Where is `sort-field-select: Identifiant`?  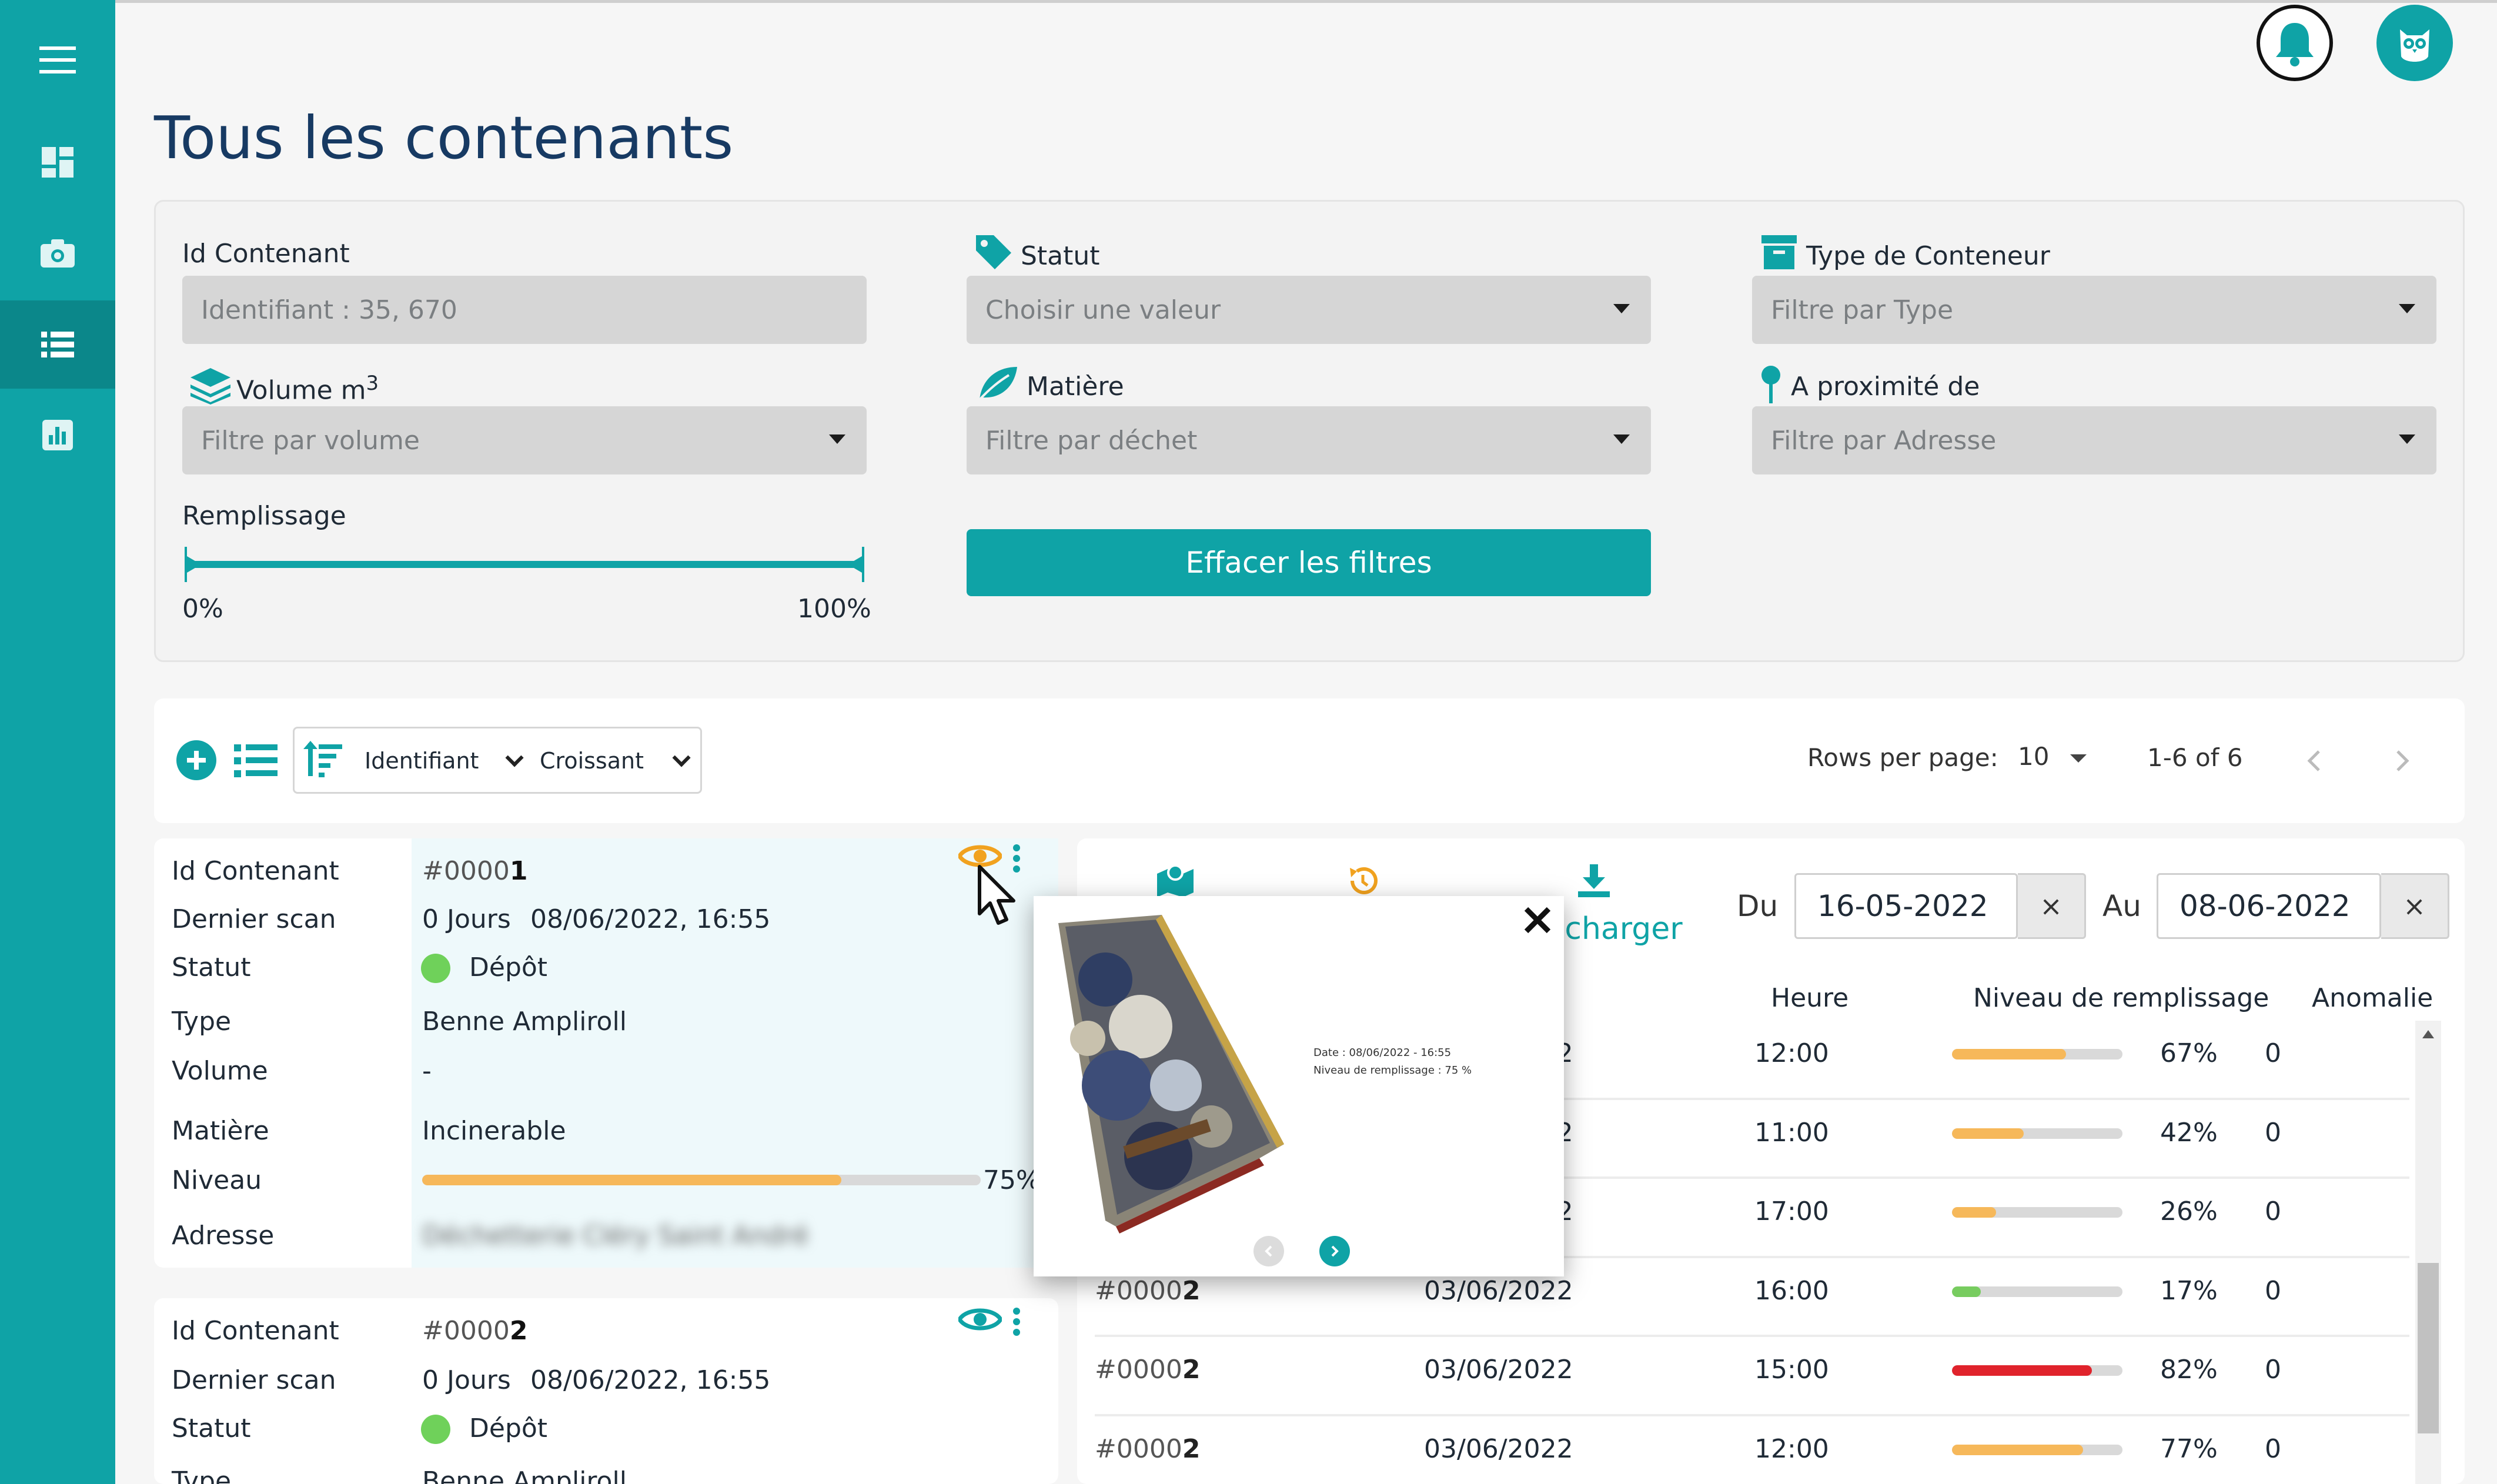 sort-field-select: Identifiant is located at coordinates (444, 761).